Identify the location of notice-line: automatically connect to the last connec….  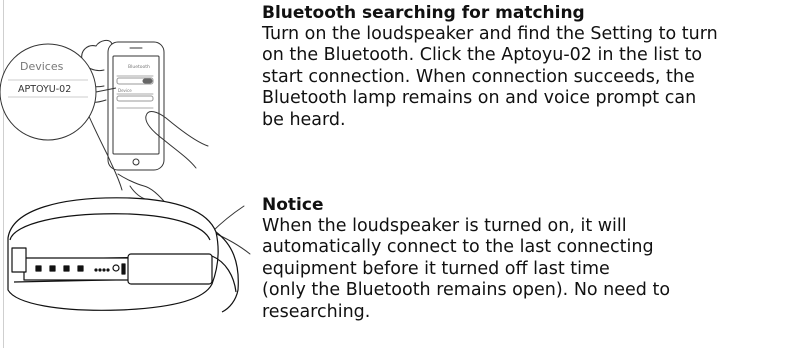
(458, 247).